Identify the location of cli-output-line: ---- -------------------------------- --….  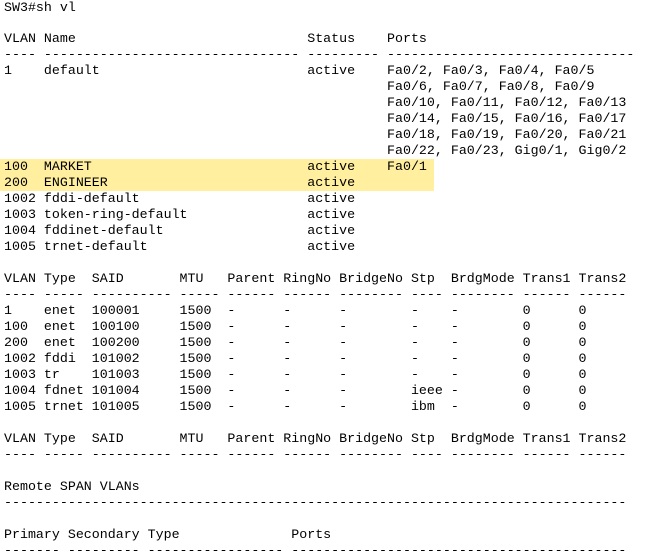
(319, 54).